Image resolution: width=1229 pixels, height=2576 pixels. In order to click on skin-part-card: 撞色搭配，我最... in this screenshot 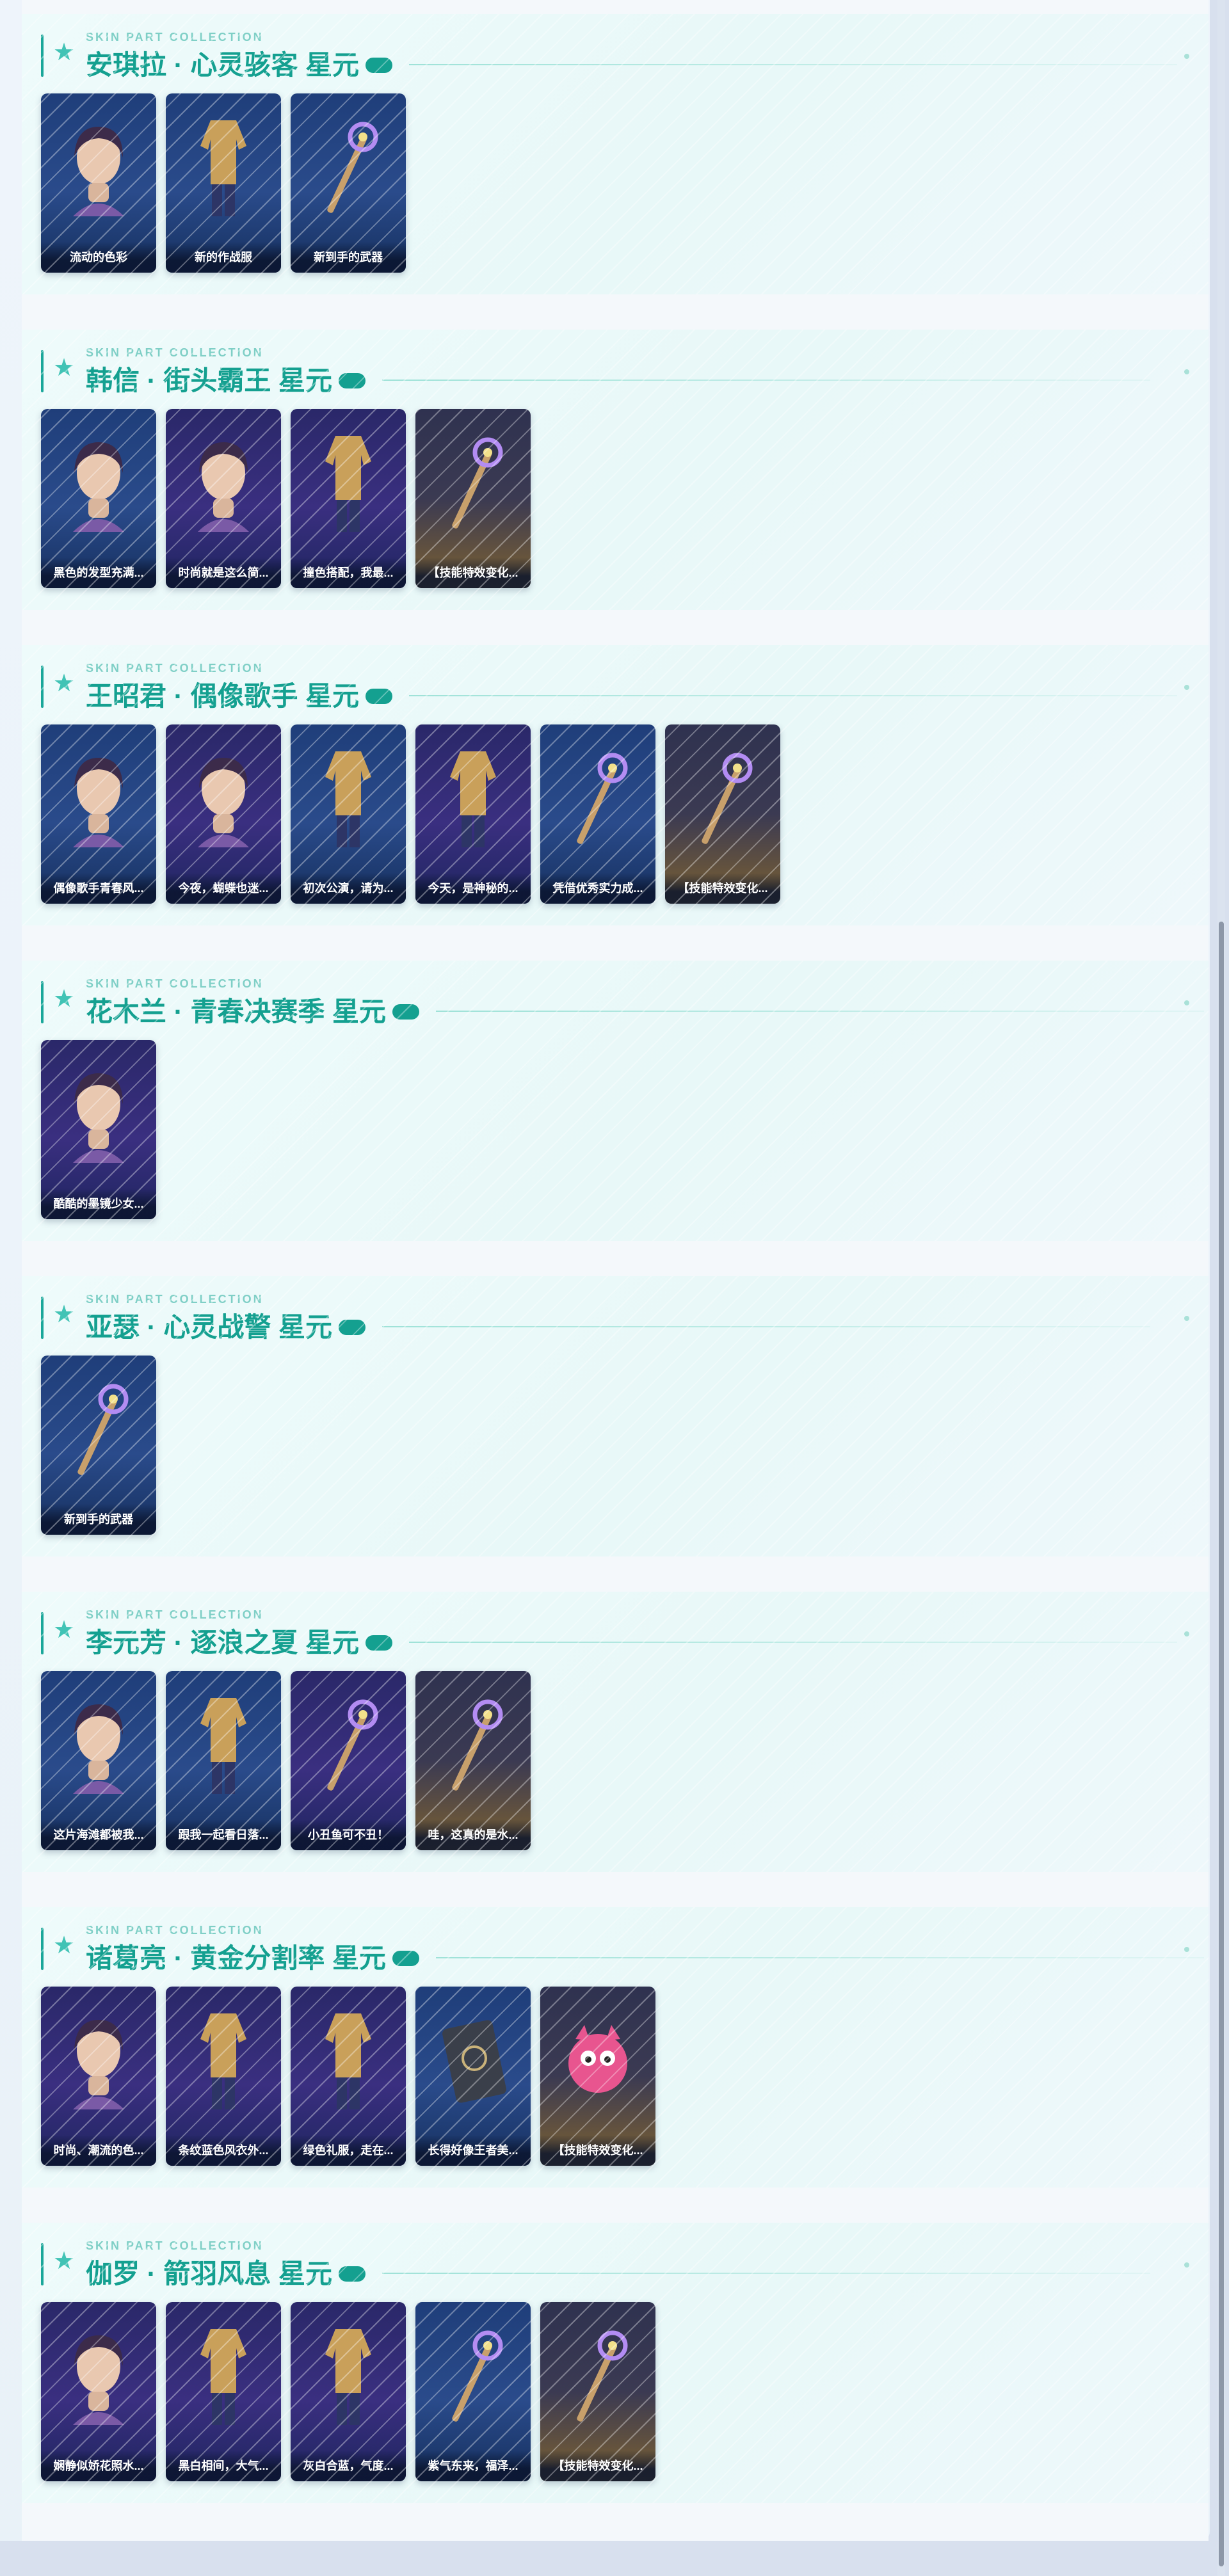, I will do `click(349, 498)`.